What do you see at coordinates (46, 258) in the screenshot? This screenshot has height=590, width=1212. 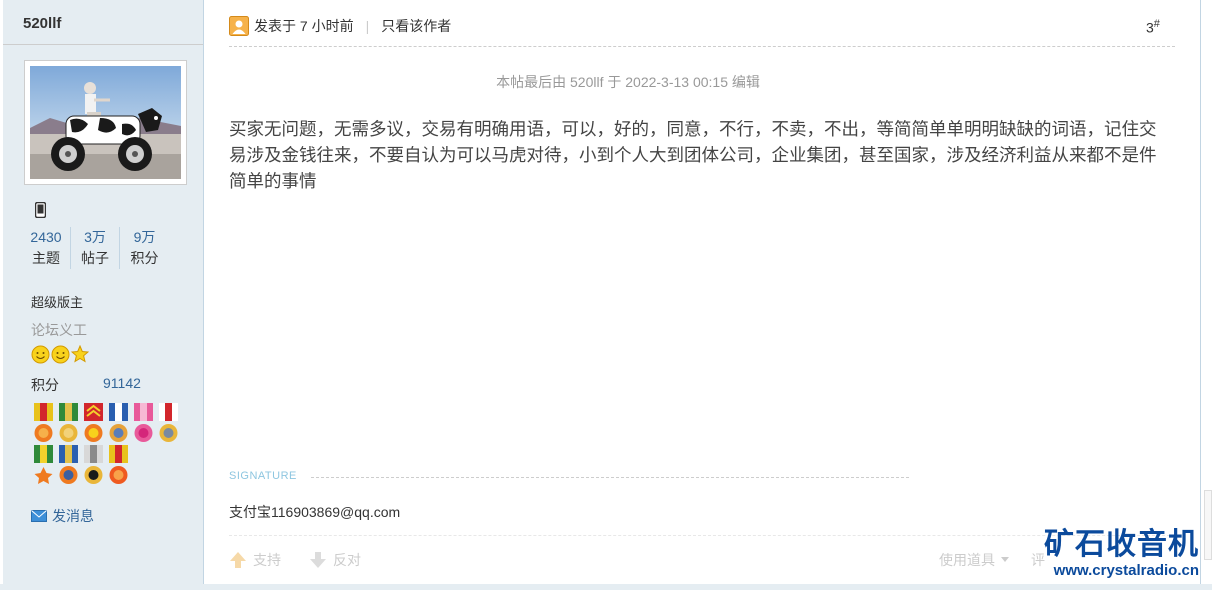 I see `stat-label: 主题` at bounding box center [46, 258].